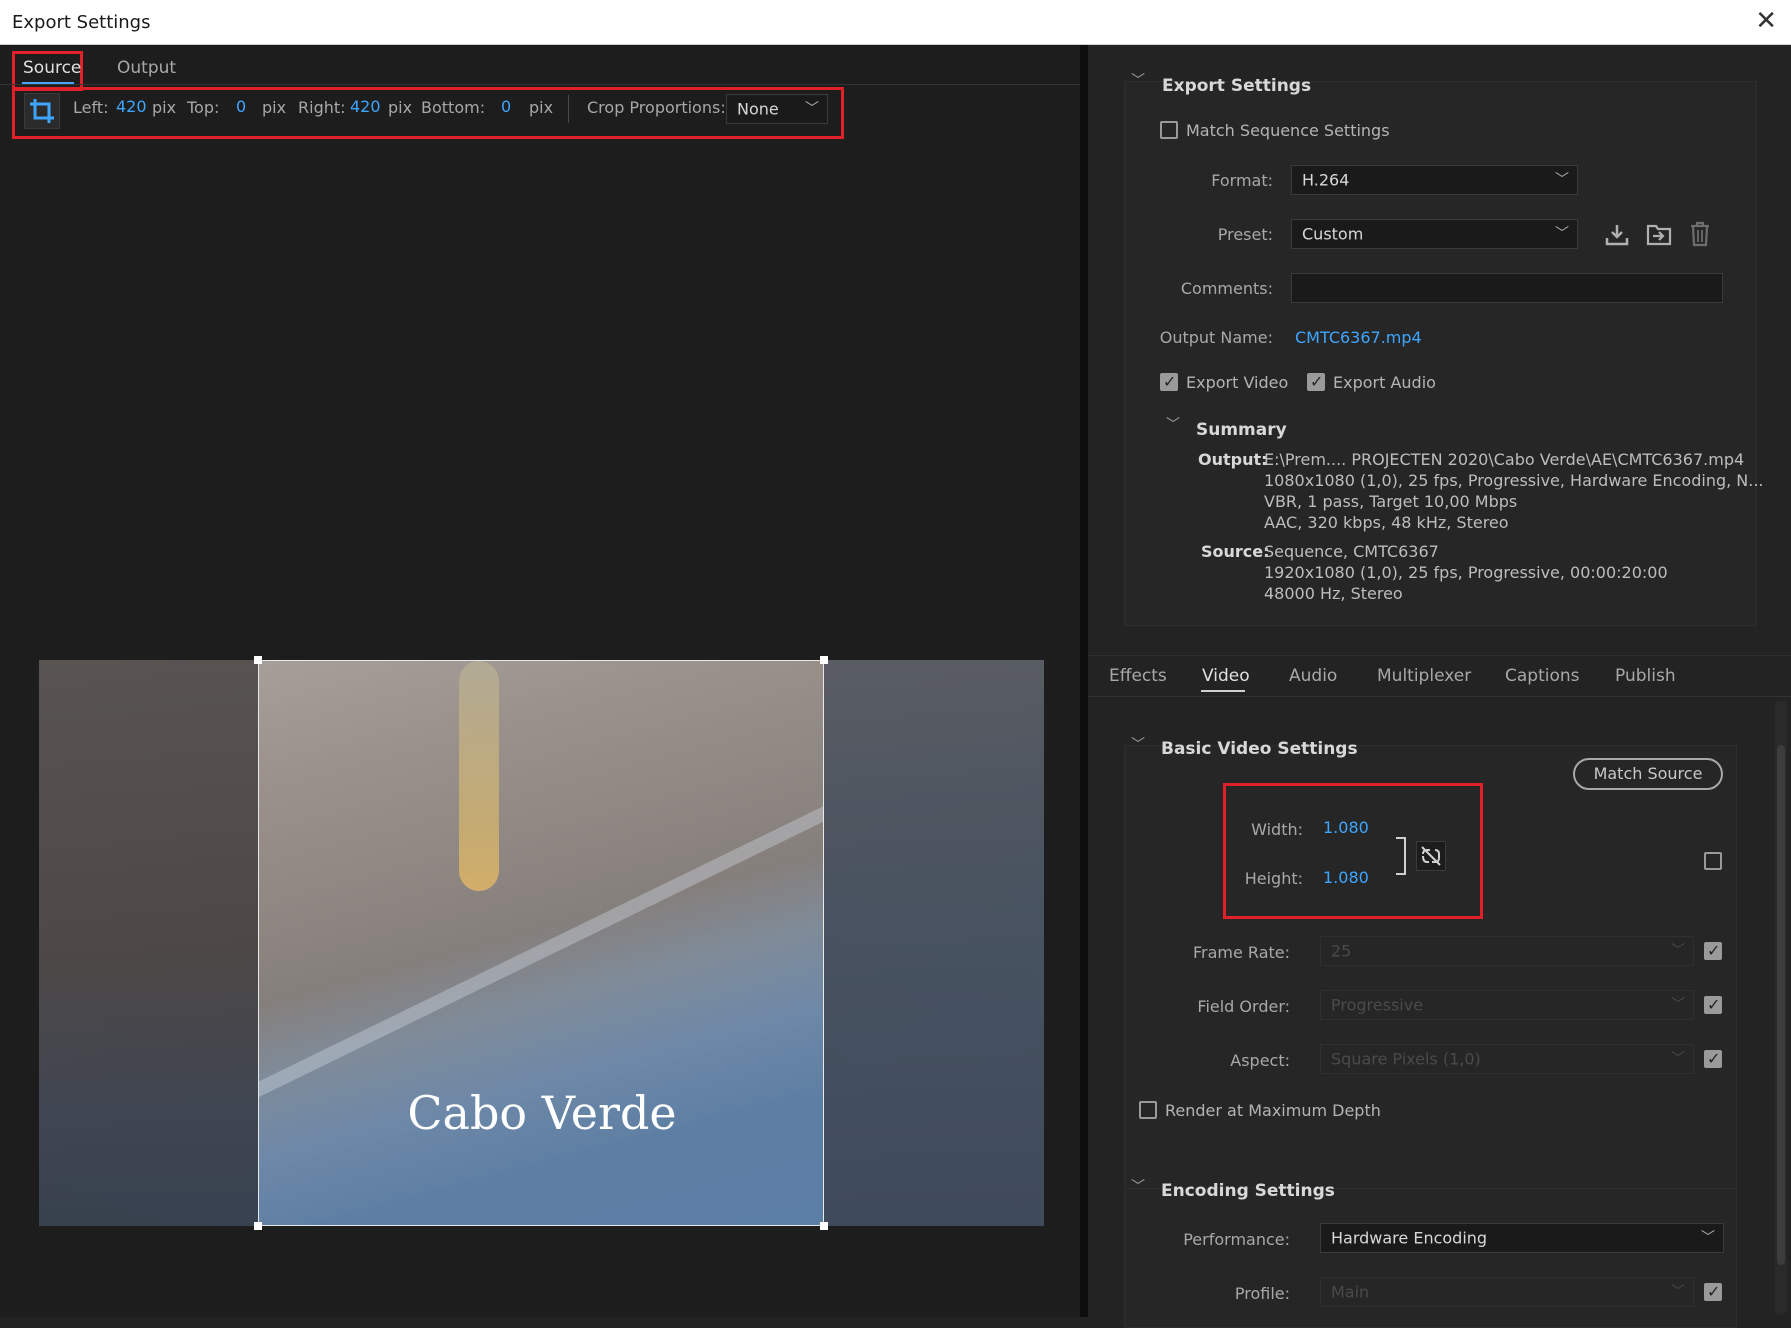  Describe the element at coordinates (1350, 1292) in the screenshot. I see `profile-value: Main` at that location.